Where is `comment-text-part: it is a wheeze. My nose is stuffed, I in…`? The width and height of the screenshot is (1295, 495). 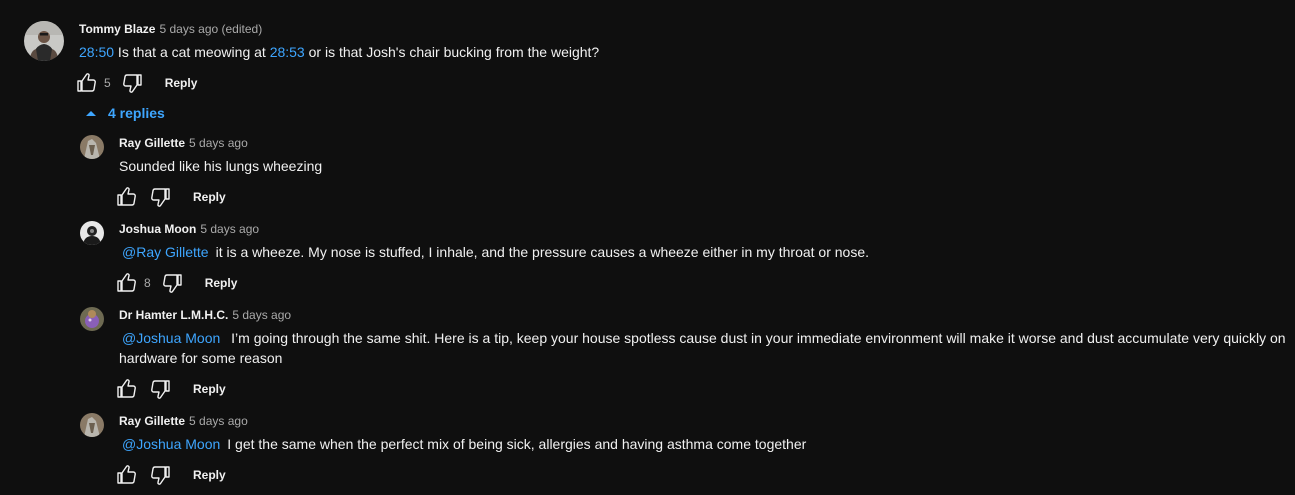
comment-text-part: it is a wheeze. My nose is stuffed, I in… is located at coordinates (542, 252).